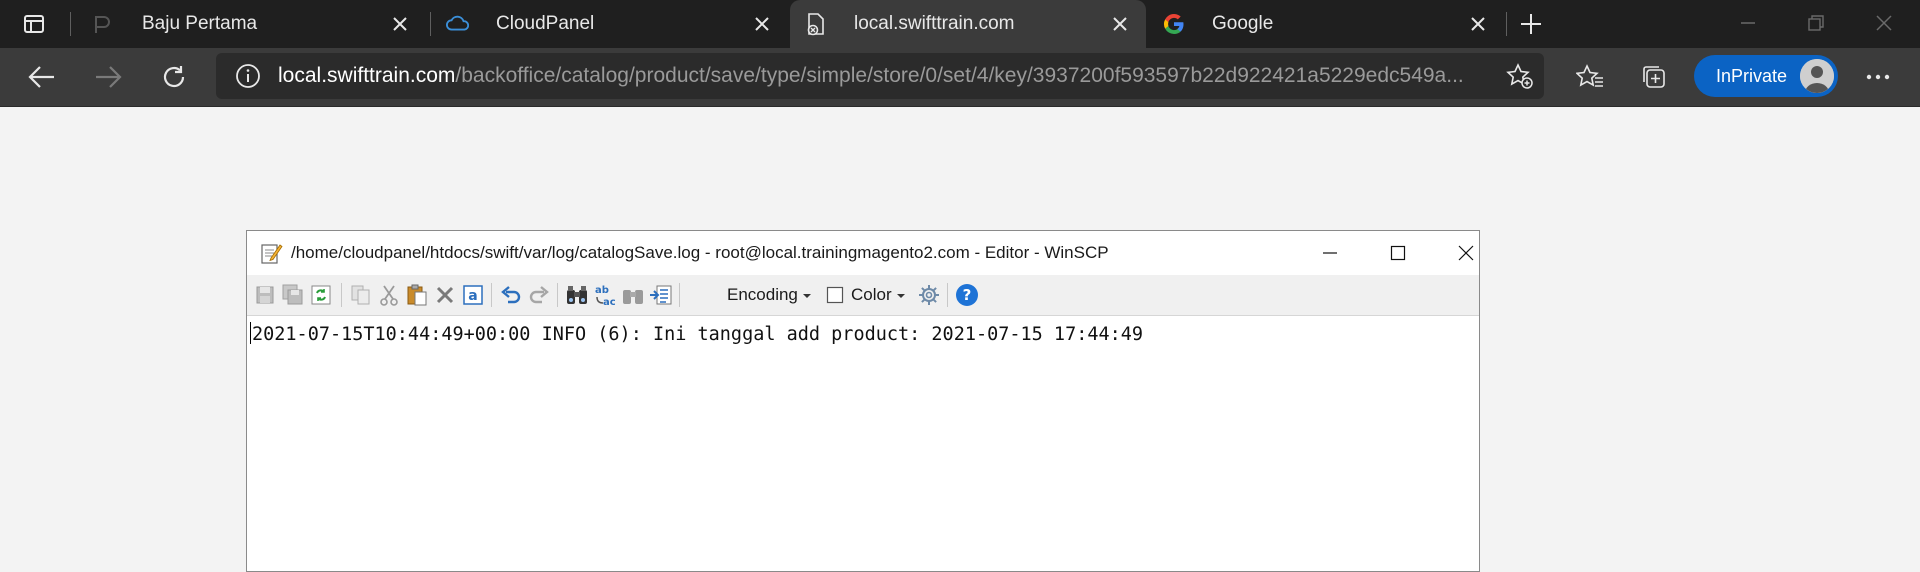 This screenshot has width=1920, height=572. Describe the element at coordinates (1752, 75) in the screenshot. I see `inprivate-label: InPrivate` at that location.